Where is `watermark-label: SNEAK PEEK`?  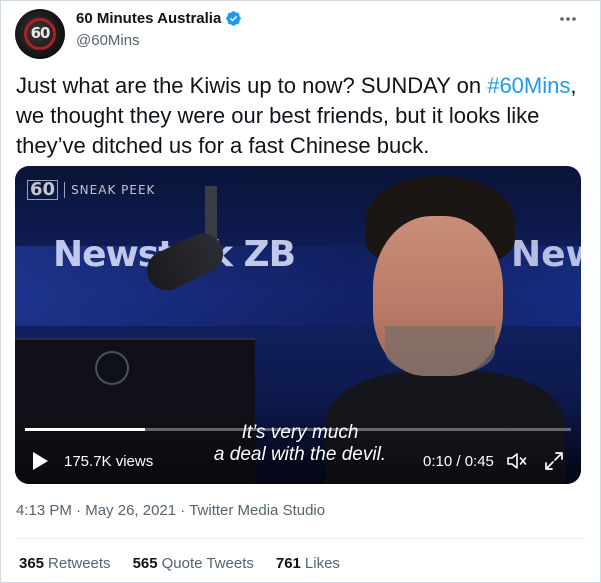
watermark-label: SNEAK PEEK is located at coordinates (113, 190).